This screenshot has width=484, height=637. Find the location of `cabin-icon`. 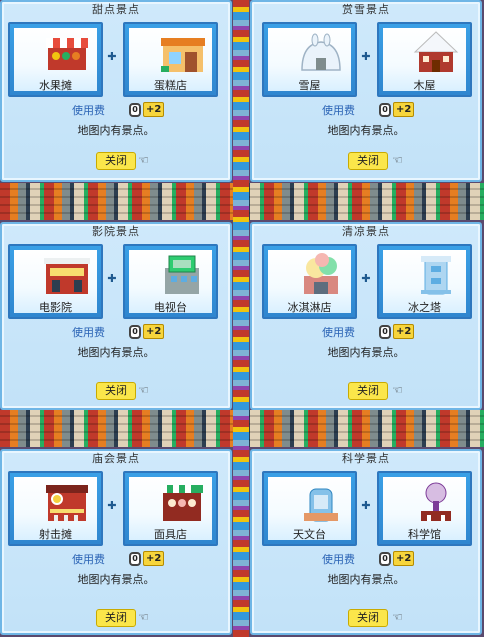

cabin-icon is located at coordinates (436, 51).